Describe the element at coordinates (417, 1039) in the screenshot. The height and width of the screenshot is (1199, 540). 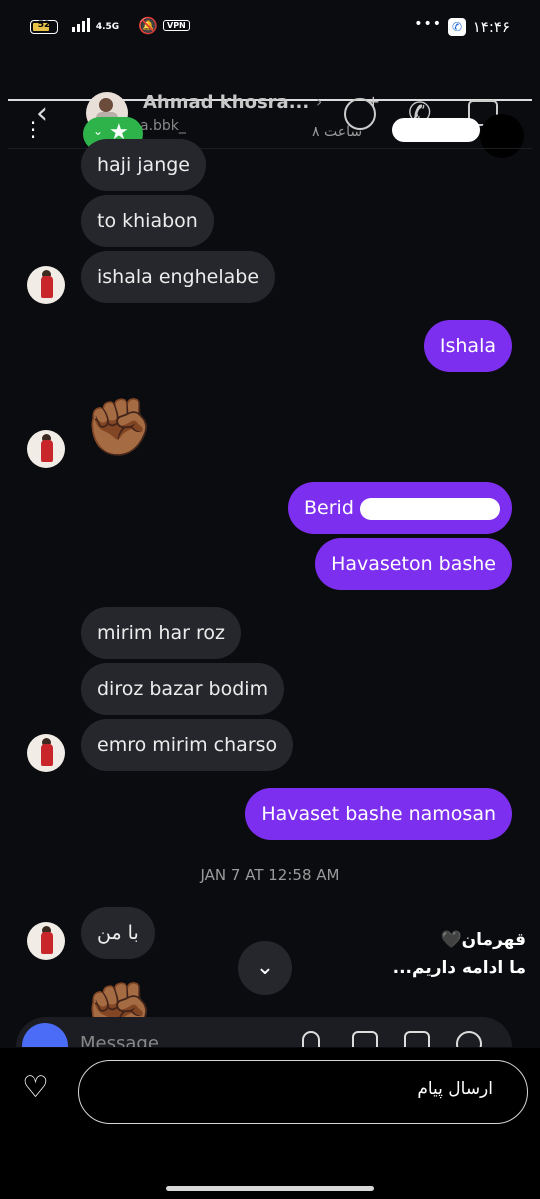
I see `sticker-icon` at that location.